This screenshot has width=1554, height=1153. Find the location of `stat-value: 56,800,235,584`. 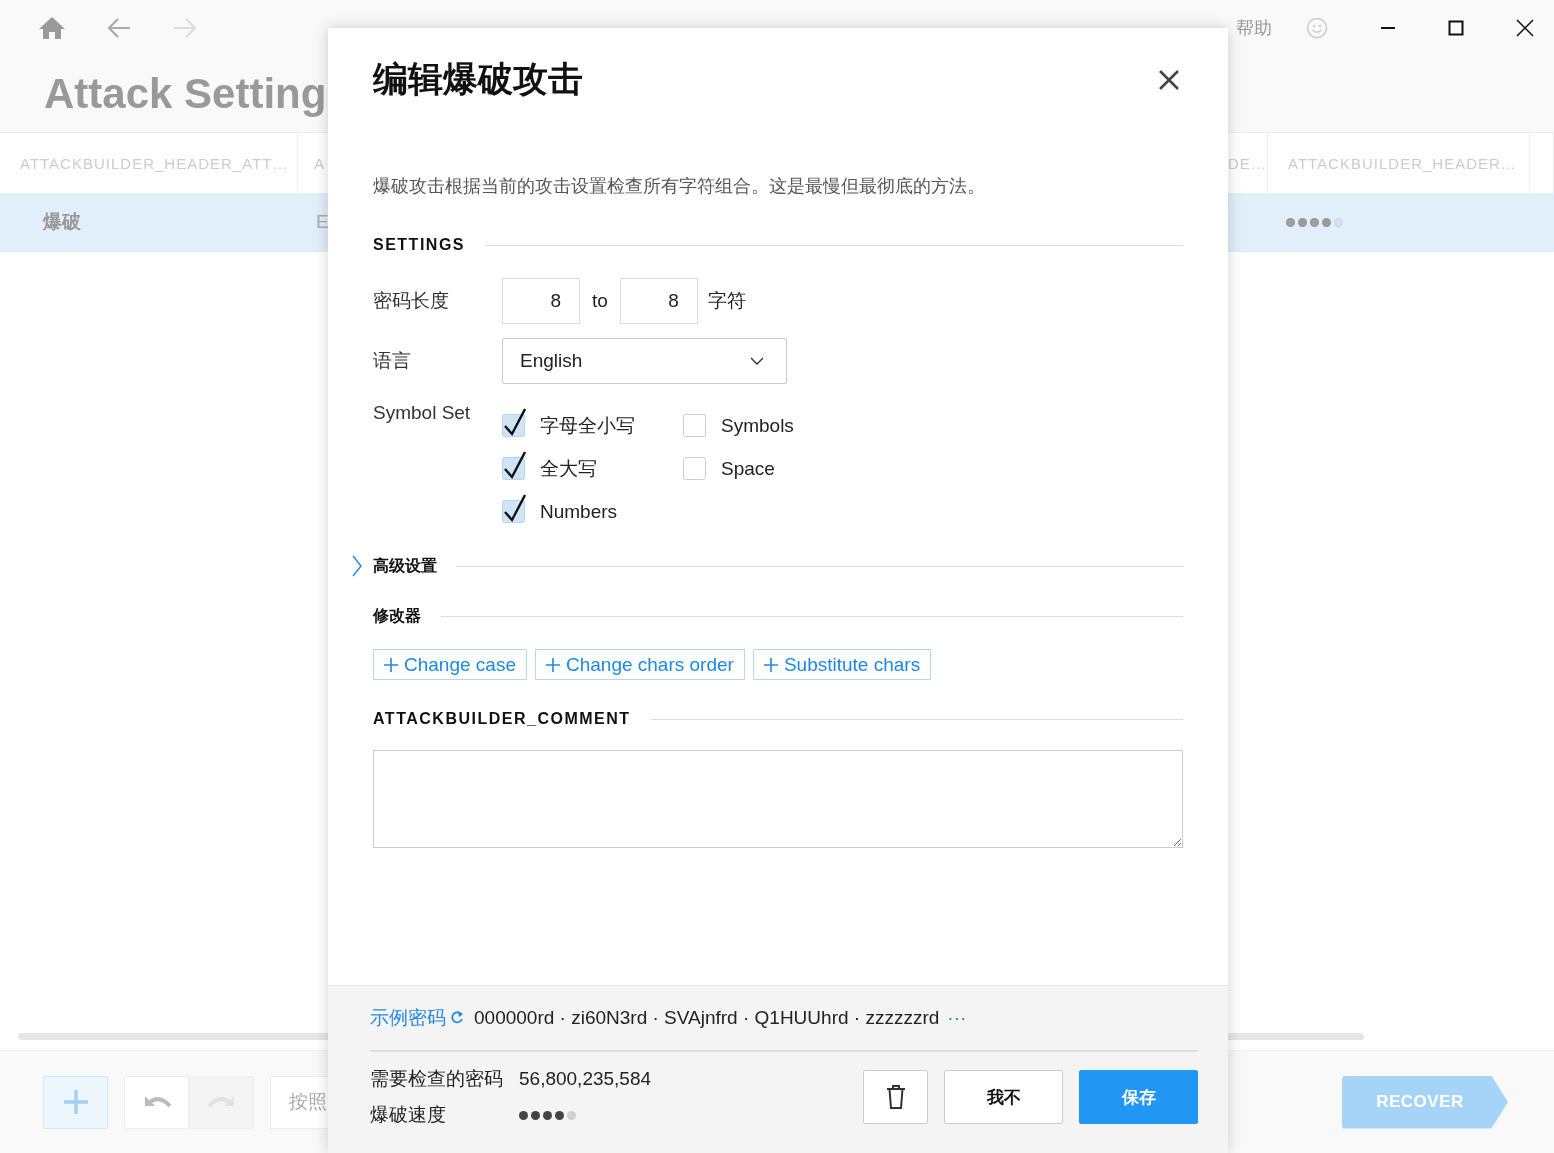

stat-value: 56,800,235,584 is located at coordinates (585, 1079).